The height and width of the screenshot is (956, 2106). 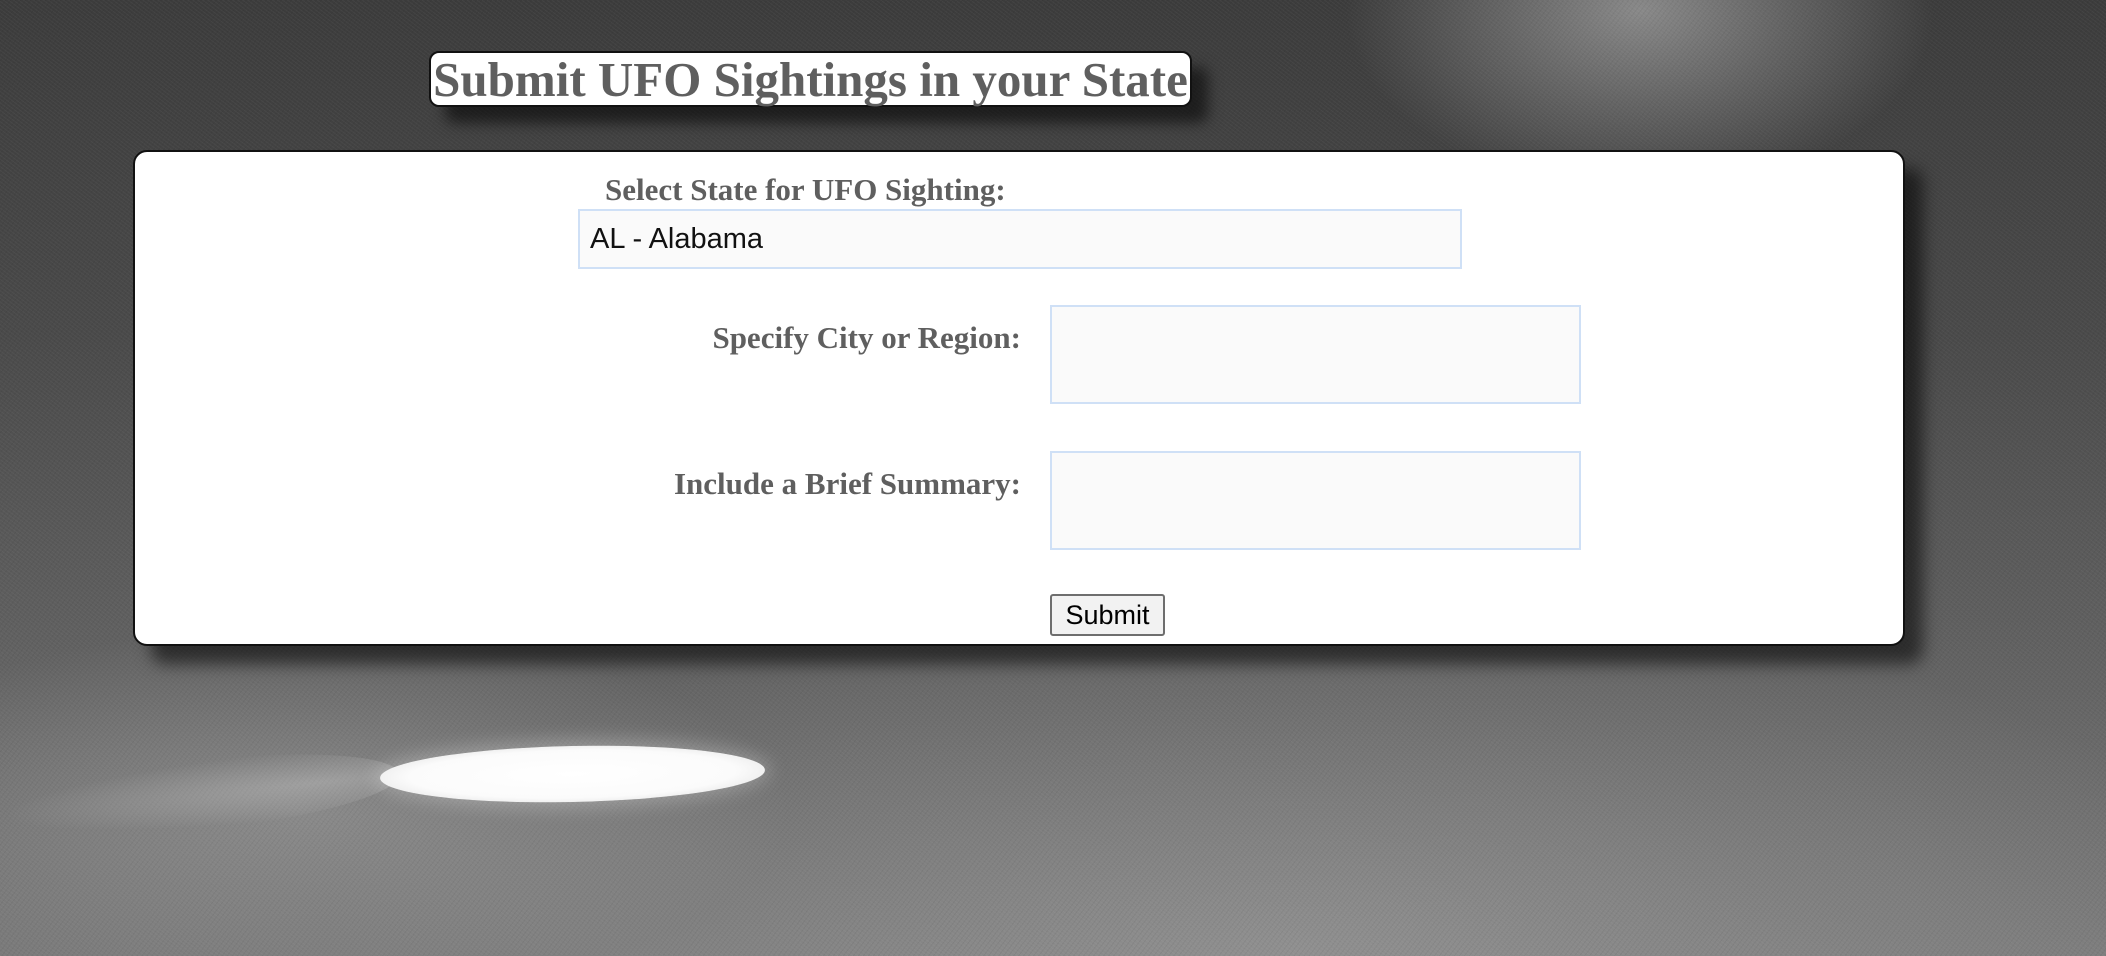 I want to click on page-title: Submit UFO Sightings in your State, so click(x=810, y=79).